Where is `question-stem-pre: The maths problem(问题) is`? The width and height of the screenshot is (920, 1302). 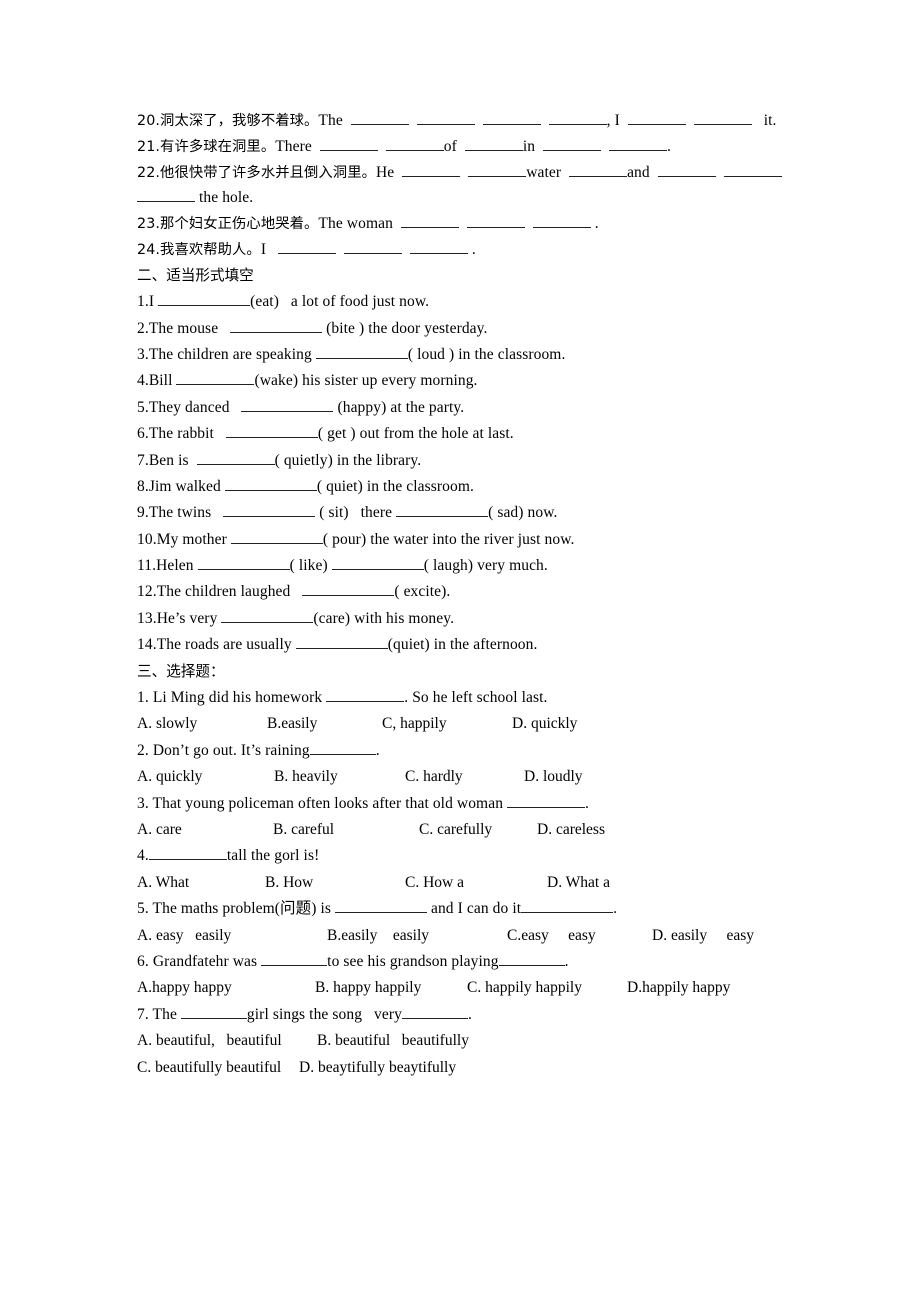
question-stem-pre: The maths problem(问题) is is located at coordinates (241, 909).